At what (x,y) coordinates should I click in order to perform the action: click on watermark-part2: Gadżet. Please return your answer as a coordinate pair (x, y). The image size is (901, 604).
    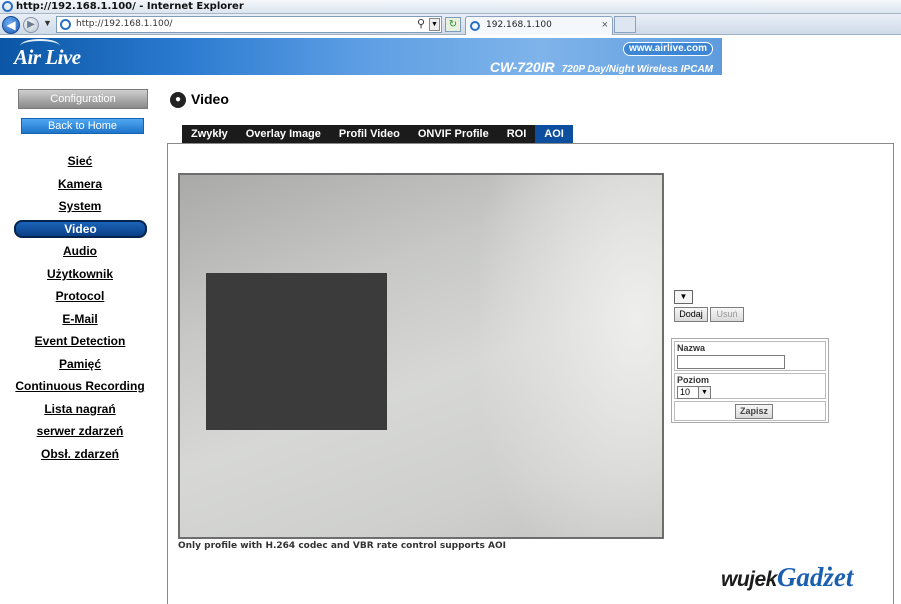
    Looking at the image, I should click on (815, 577).